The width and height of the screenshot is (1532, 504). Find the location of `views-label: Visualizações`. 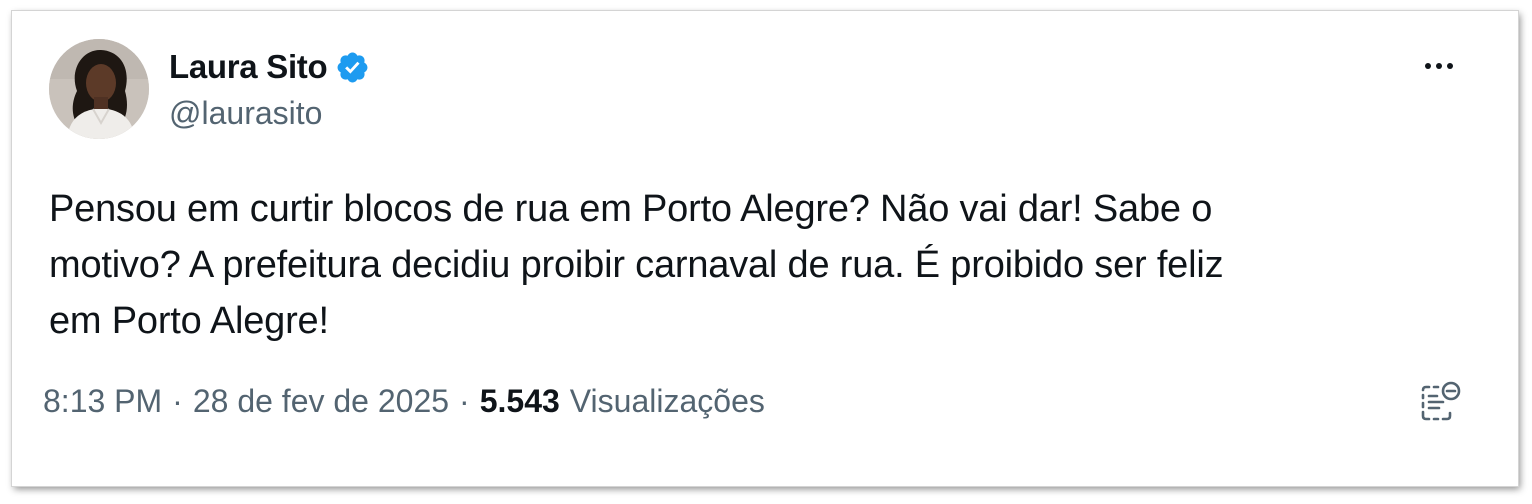

views-label: Visualizações is located at coordinates (667, 401).